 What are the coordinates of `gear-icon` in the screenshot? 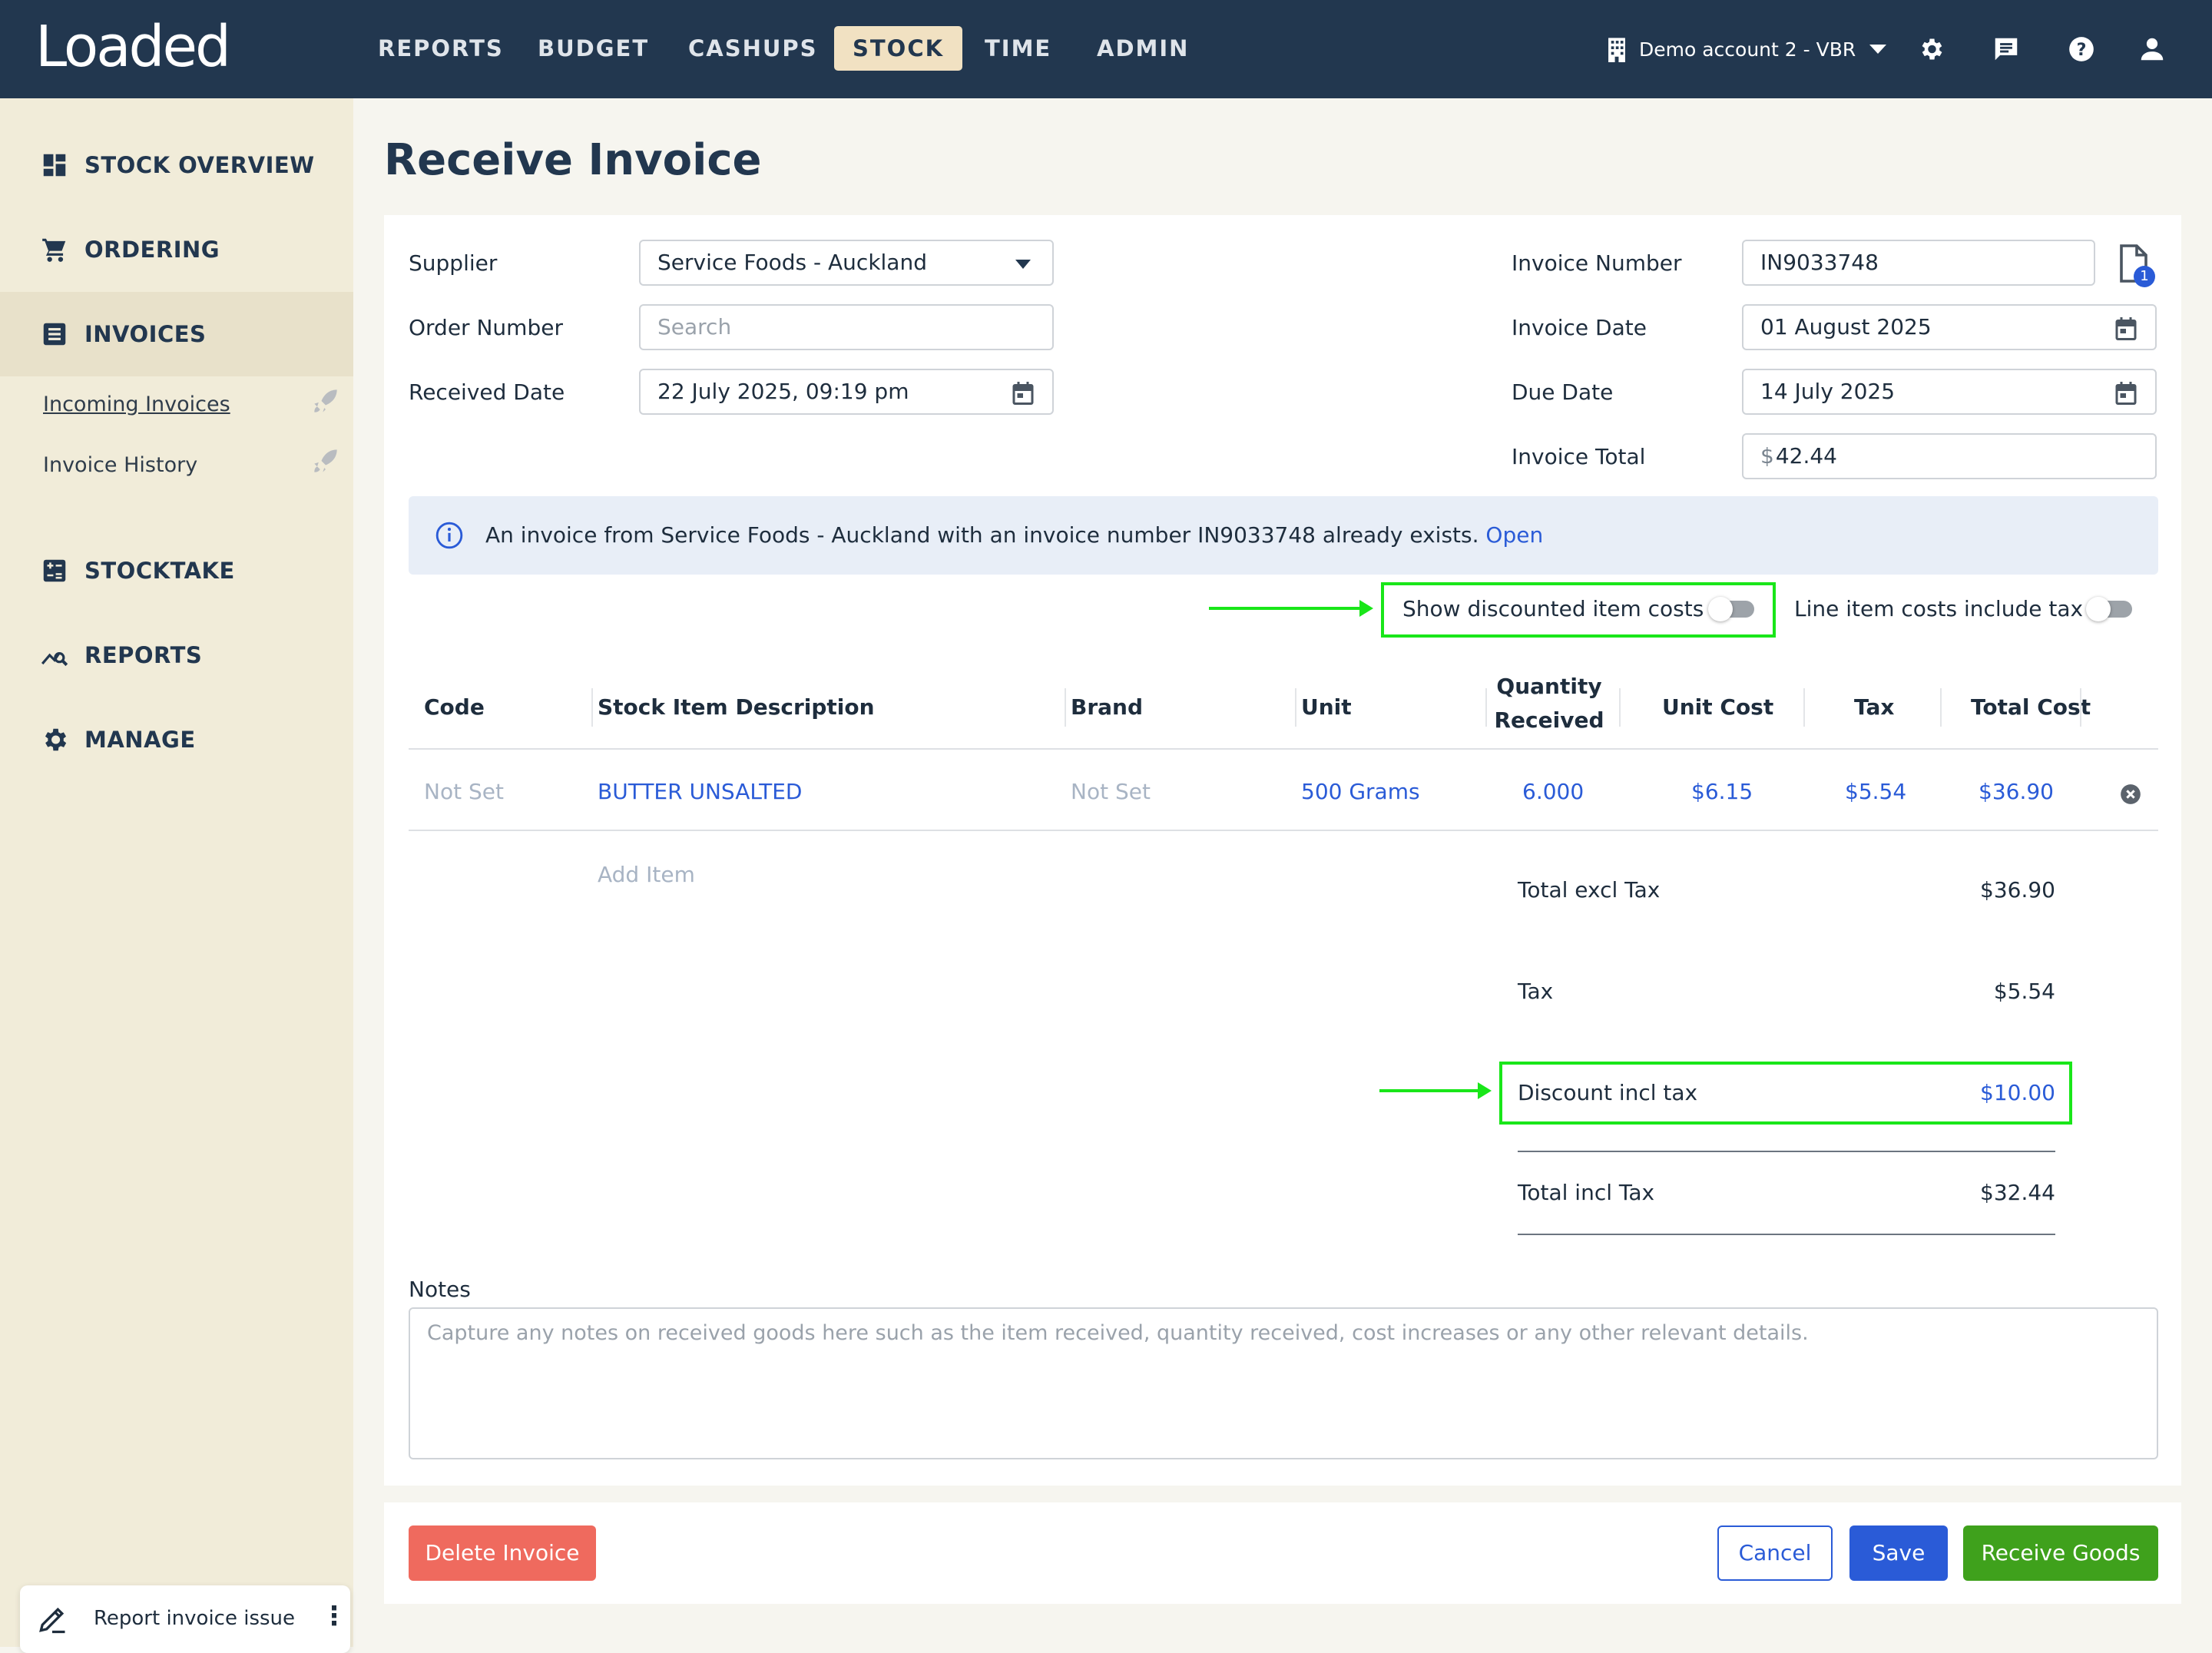 It's located at (1931, 49).